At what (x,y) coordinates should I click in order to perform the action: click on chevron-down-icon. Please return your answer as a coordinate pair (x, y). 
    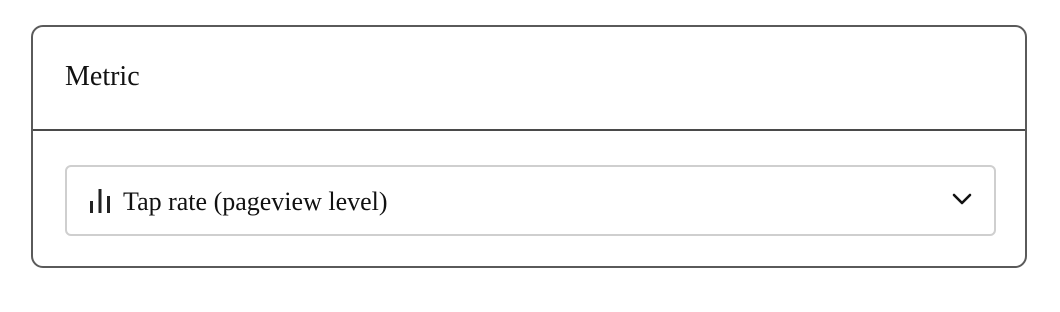
    Looking at the image, I should click on (962, 199).